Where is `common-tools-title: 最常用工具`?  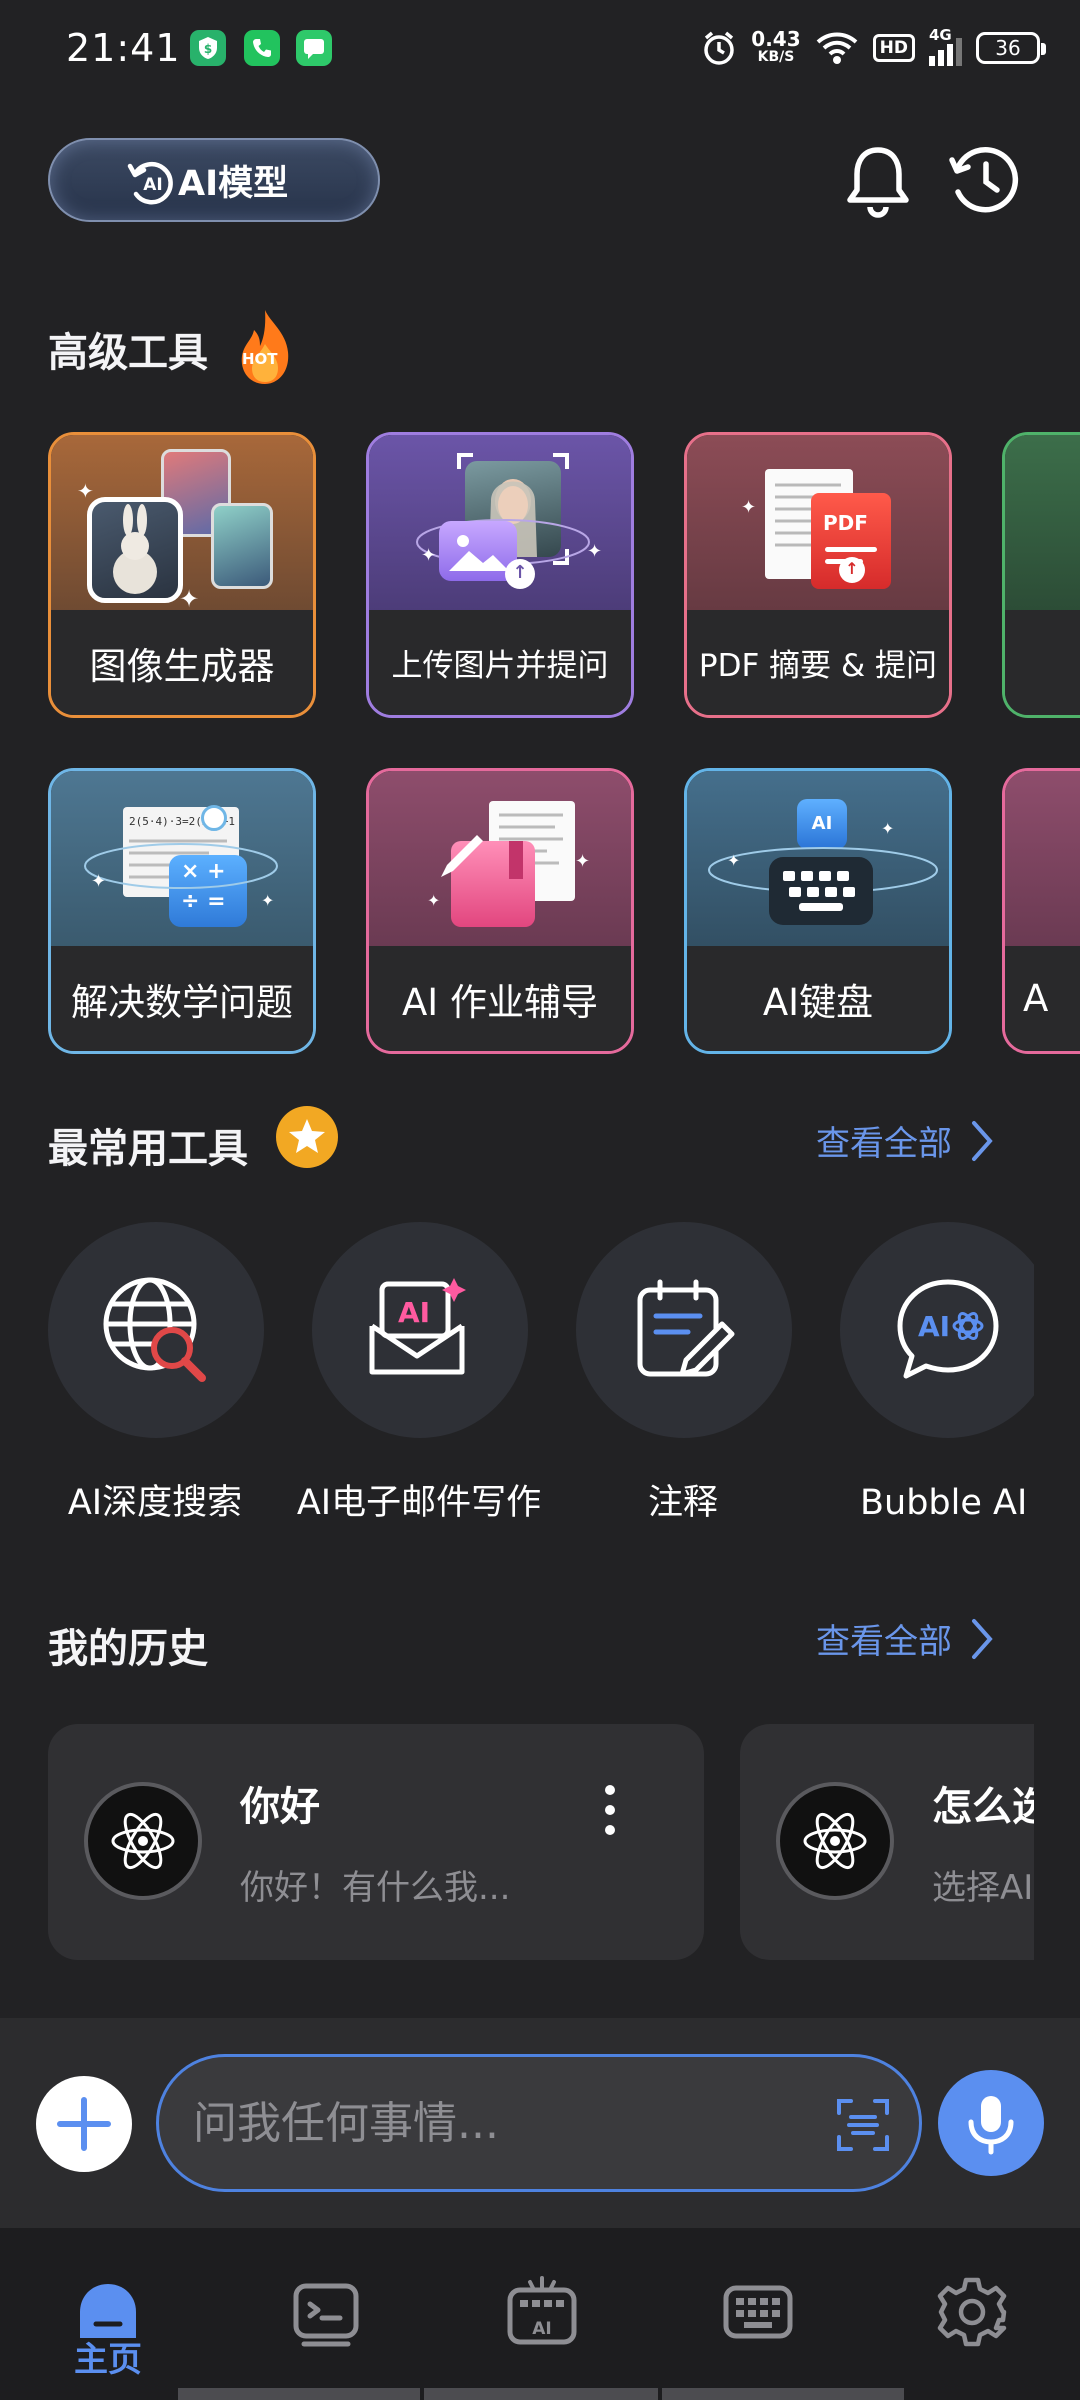 common-tools-title: 最常用工具 is located at coordinates (148, 1149).